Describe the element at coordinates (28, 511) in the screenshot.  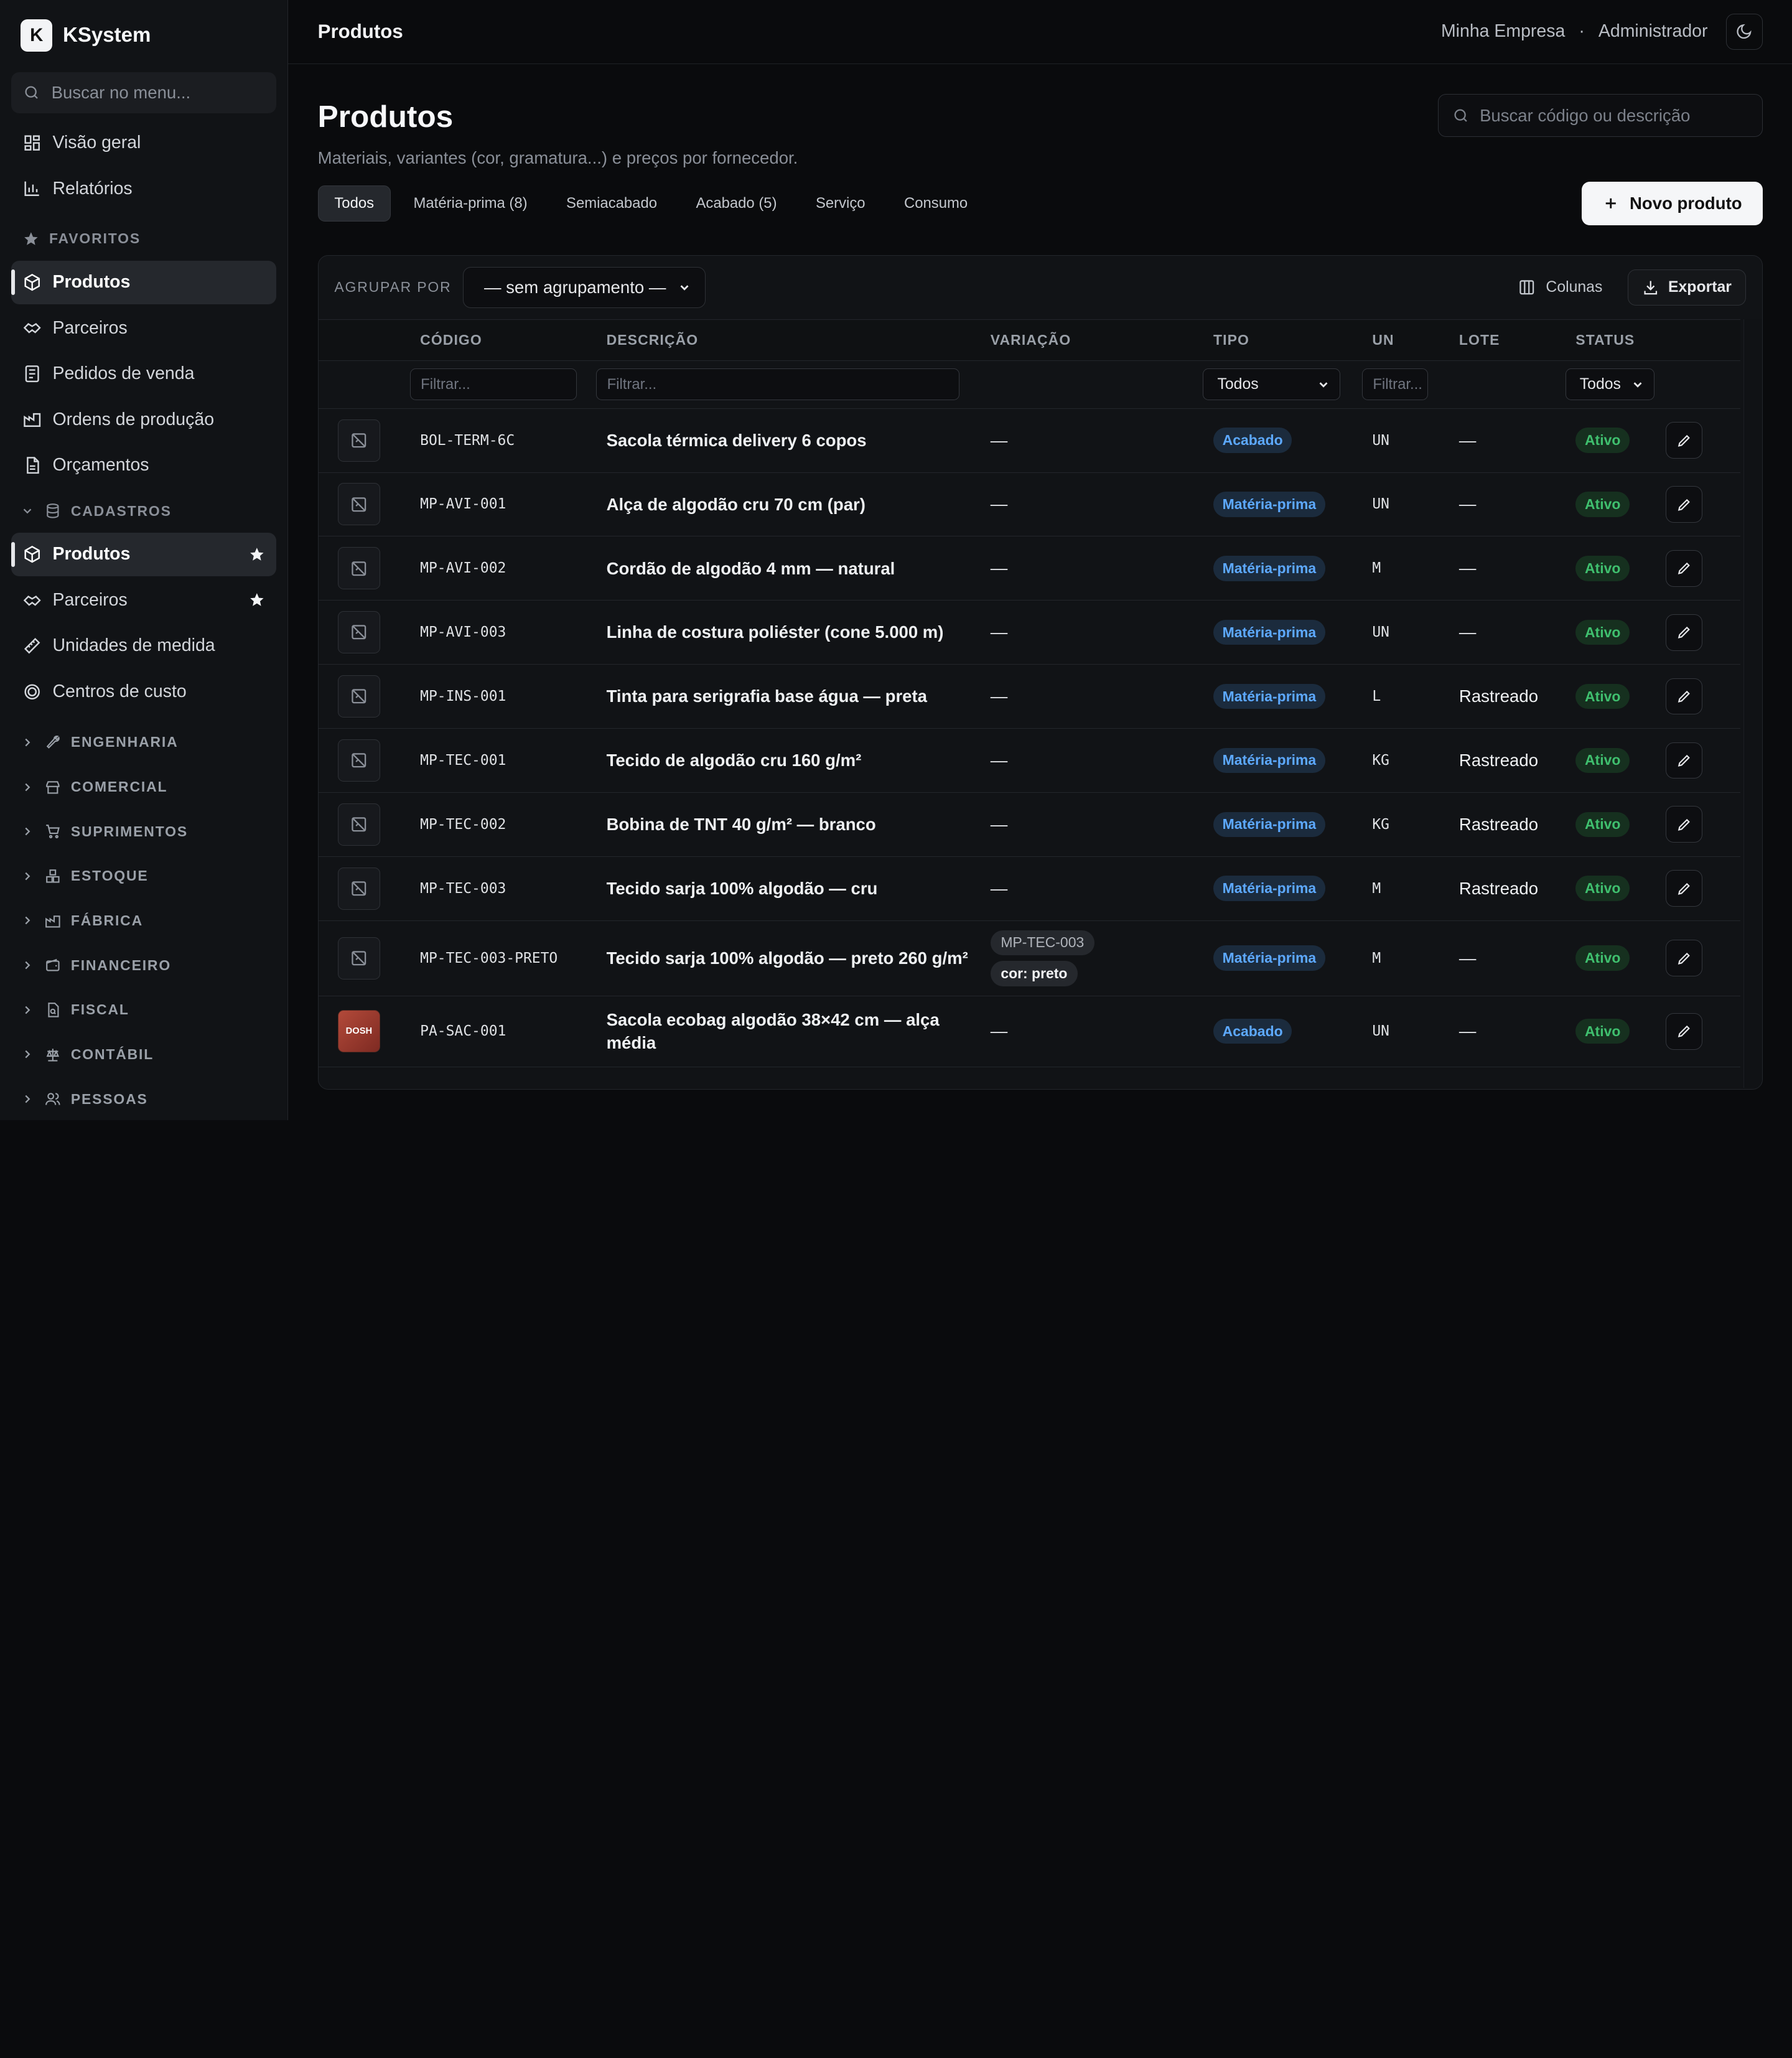
I see `chevron-down-icon` at that location.